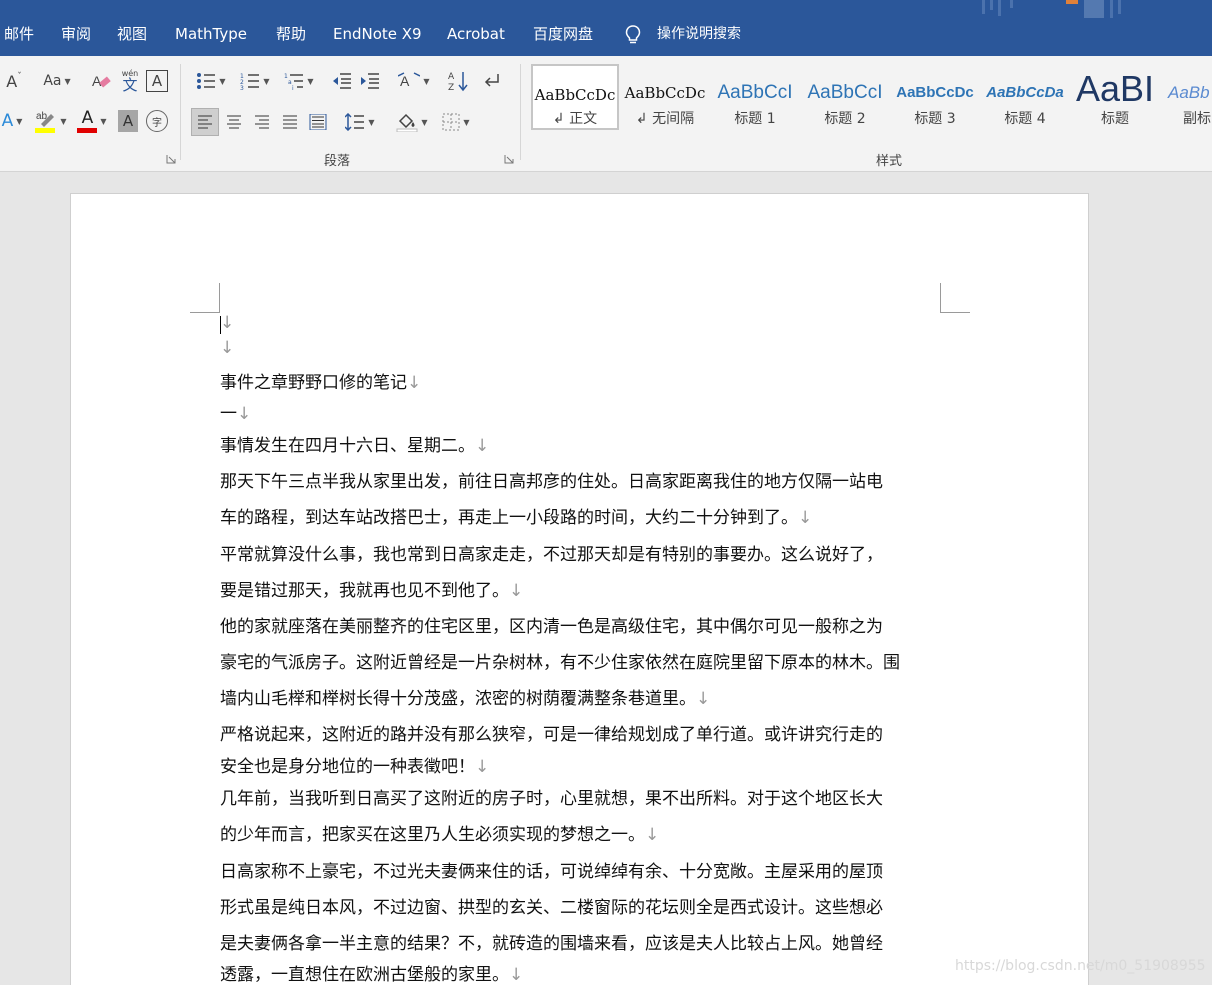 This screenshot has width=1212, height=985. What do you see at coordinates (755, 97) in the screenshot?
I see `style-heading-1: AaBbCcI 标题 1` at bounding box center [755, 97].